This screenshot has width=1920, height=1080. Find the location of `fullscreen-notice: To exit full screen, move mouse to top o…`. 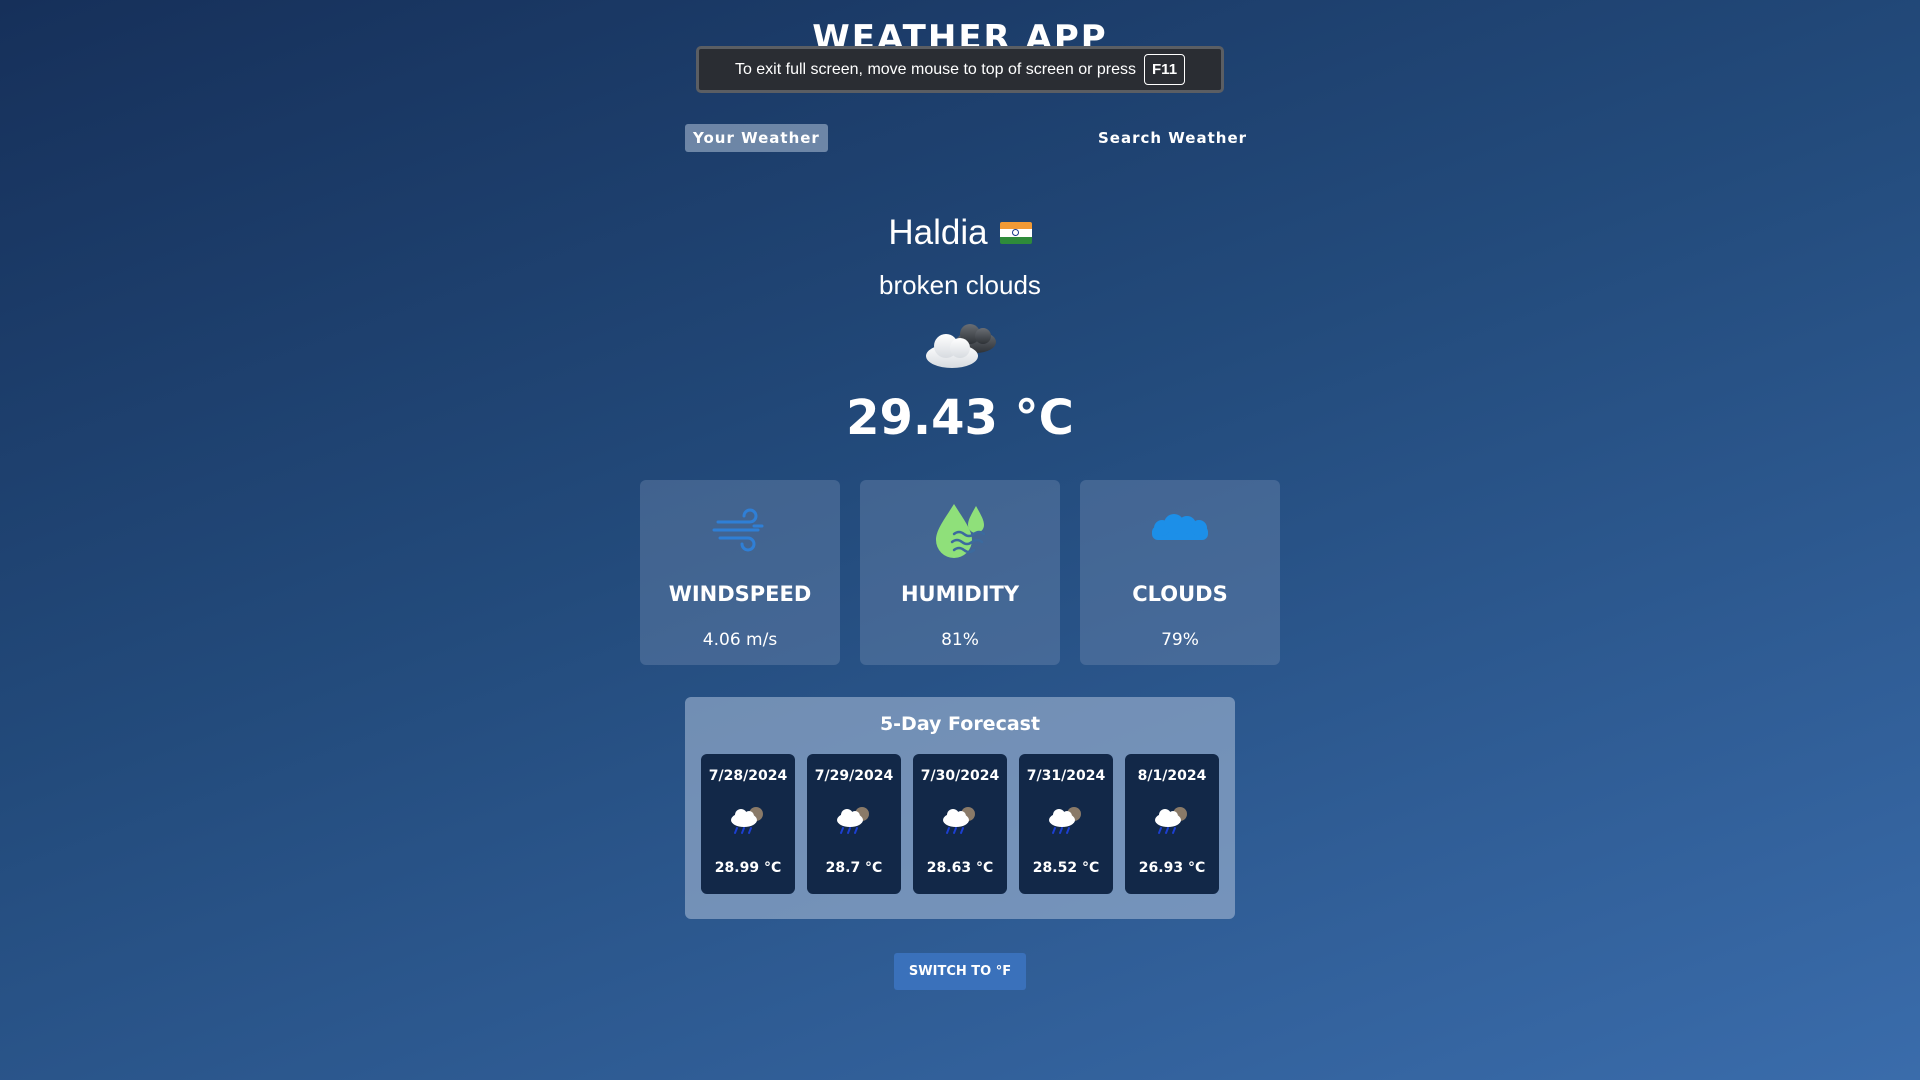

fullscreen-notice: To exit full screen, move mouse to top o… is located at coordinates (960, 69).